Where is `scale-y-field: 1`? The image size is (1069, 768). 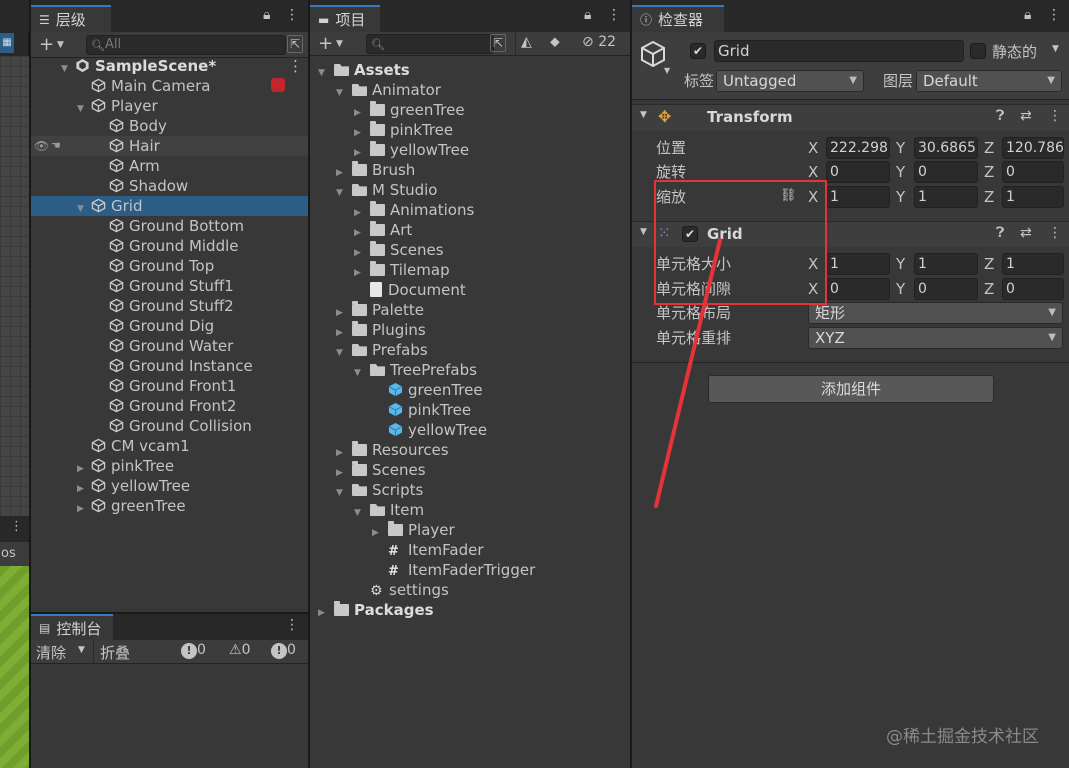 scale-y-field: 1 is located at coordinates (946, 197).